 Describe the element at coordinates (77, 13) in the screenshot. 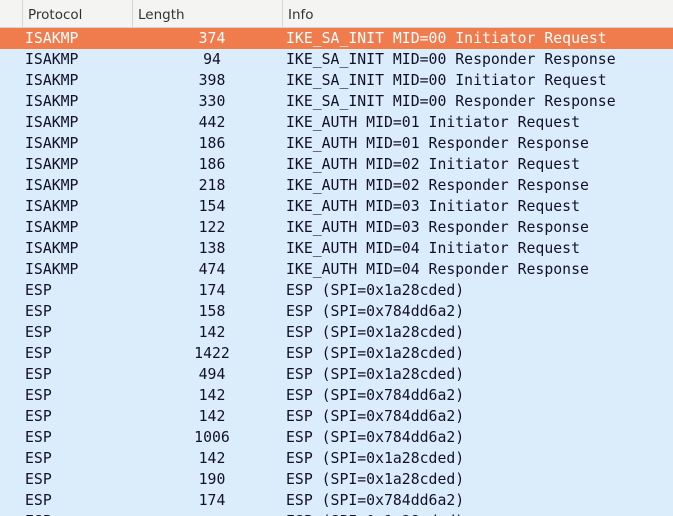

I see `column-header-protocol: Protocol` at that location.